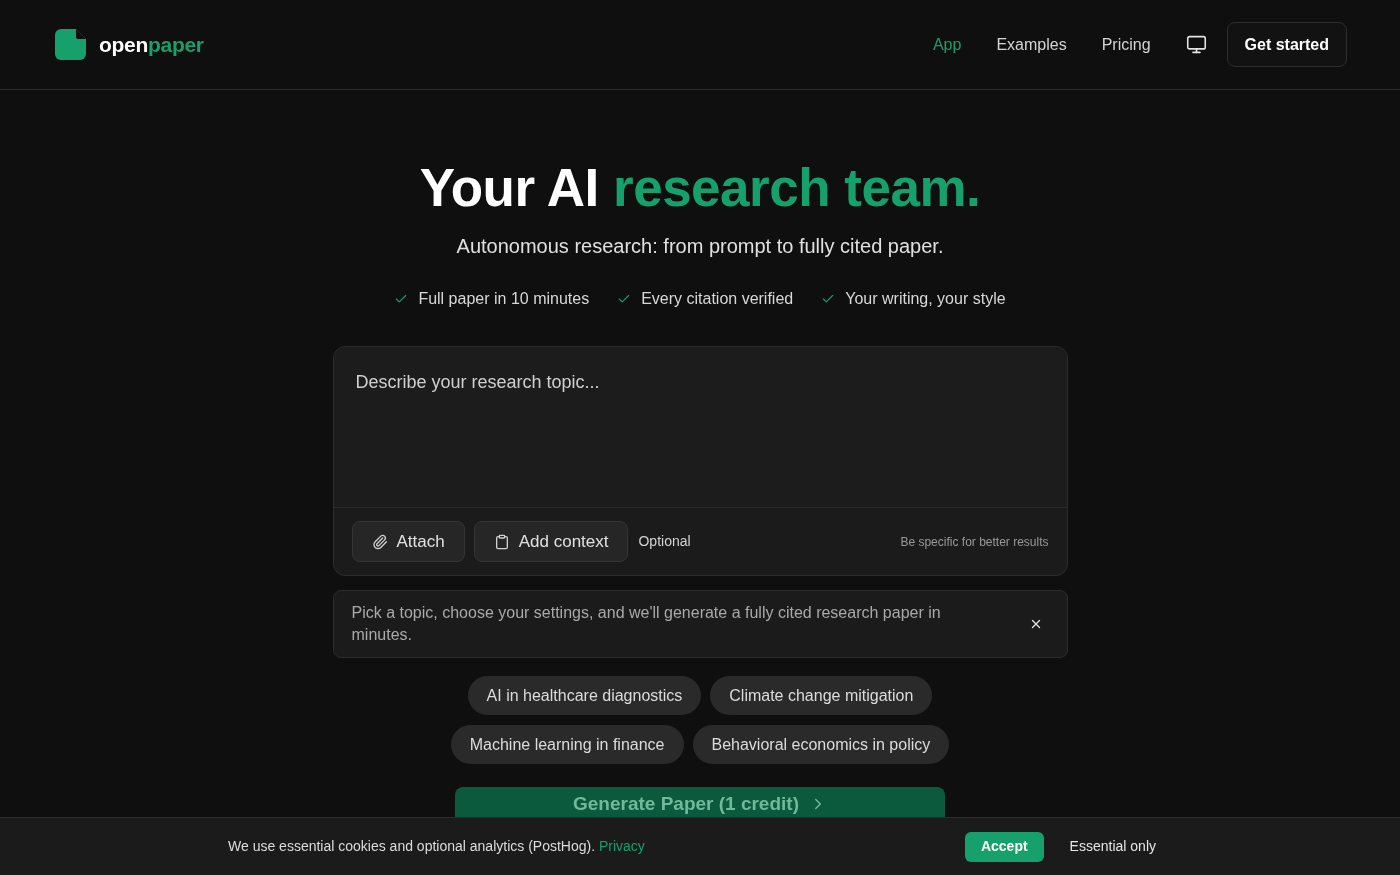  Describe the element at coordinates (436, 846) in the screenshot. I see `cookie-text: We use essential cookies and optional analytics (PostHog). Privacy` at that location.